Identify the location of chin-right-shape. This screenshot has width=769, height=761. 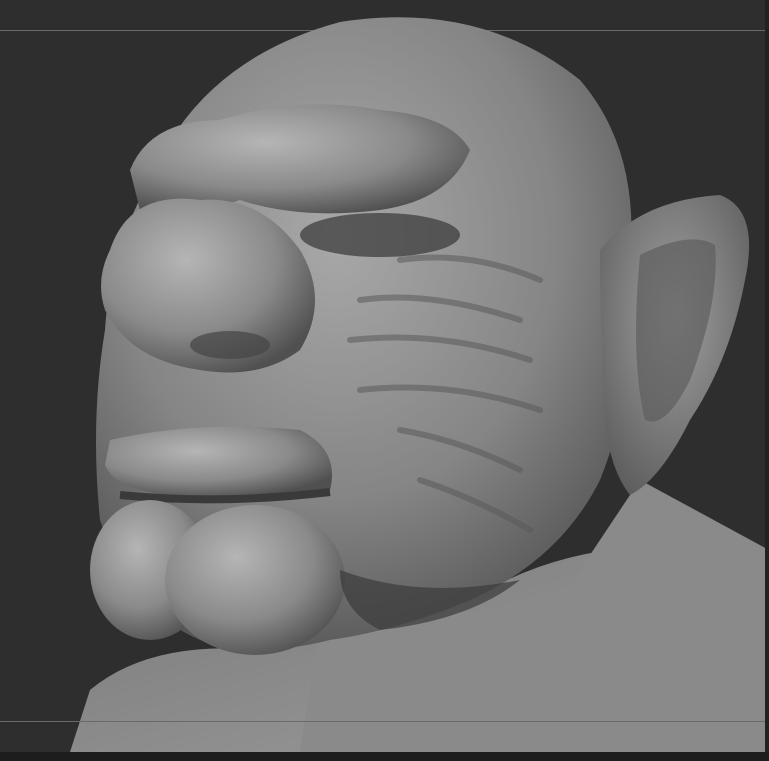
(255, 580).